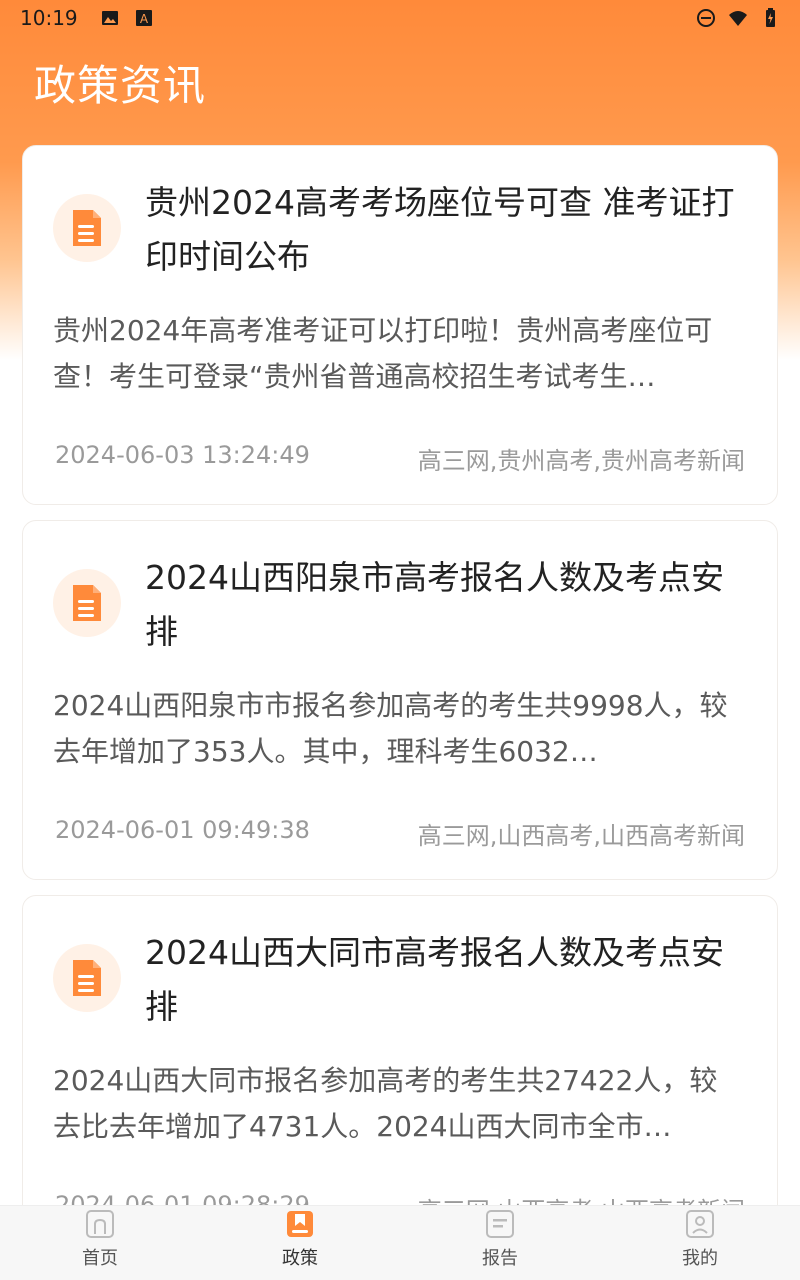  I want to click on article-tags: 高三网,贵州高考,贵州高考新闻, so click(581, 461).